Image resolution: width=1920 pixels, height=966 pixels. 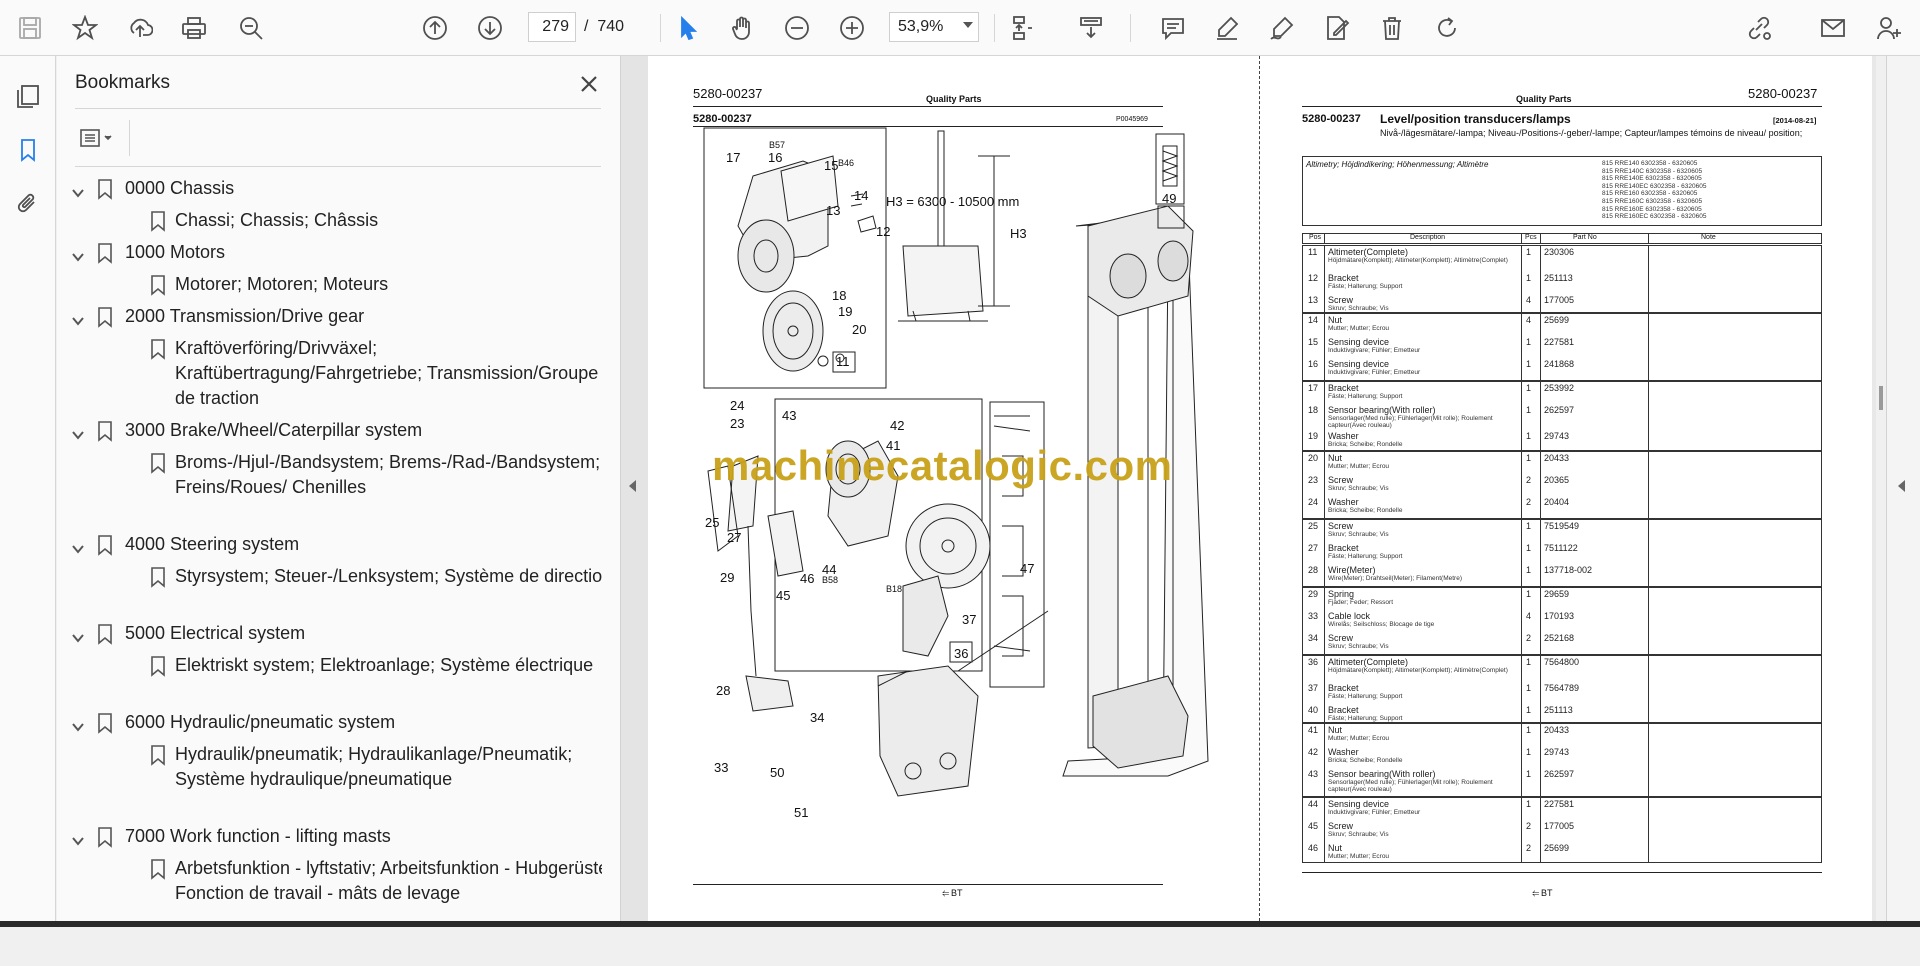 I want to click on bookmark-item: 7000 Work function - lifting masts, so click(x=329, y=836).